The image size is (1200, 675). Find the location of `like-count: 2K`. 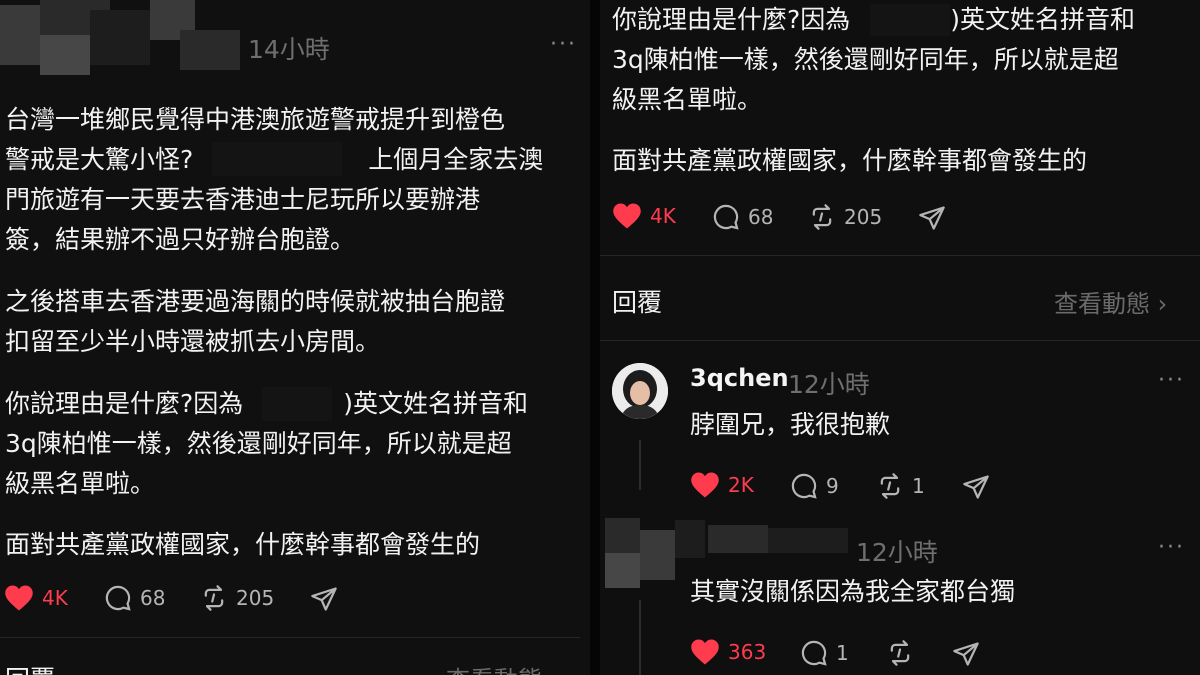

like-count: 2K is located at coordinates (741, 485).